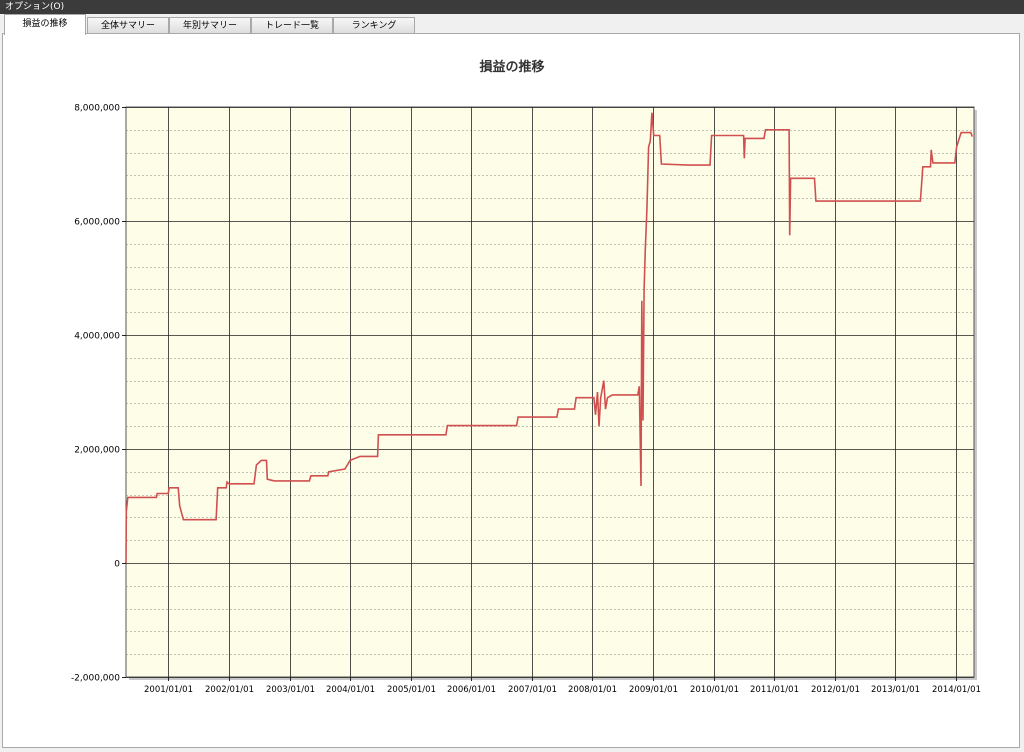 The width and height of the screenshot is (1024, 752). What do you see at coordinates (411, 690) in the screenshot?
I see `x-tick-label: 2005/01/01` at bounding box center [411, 690].